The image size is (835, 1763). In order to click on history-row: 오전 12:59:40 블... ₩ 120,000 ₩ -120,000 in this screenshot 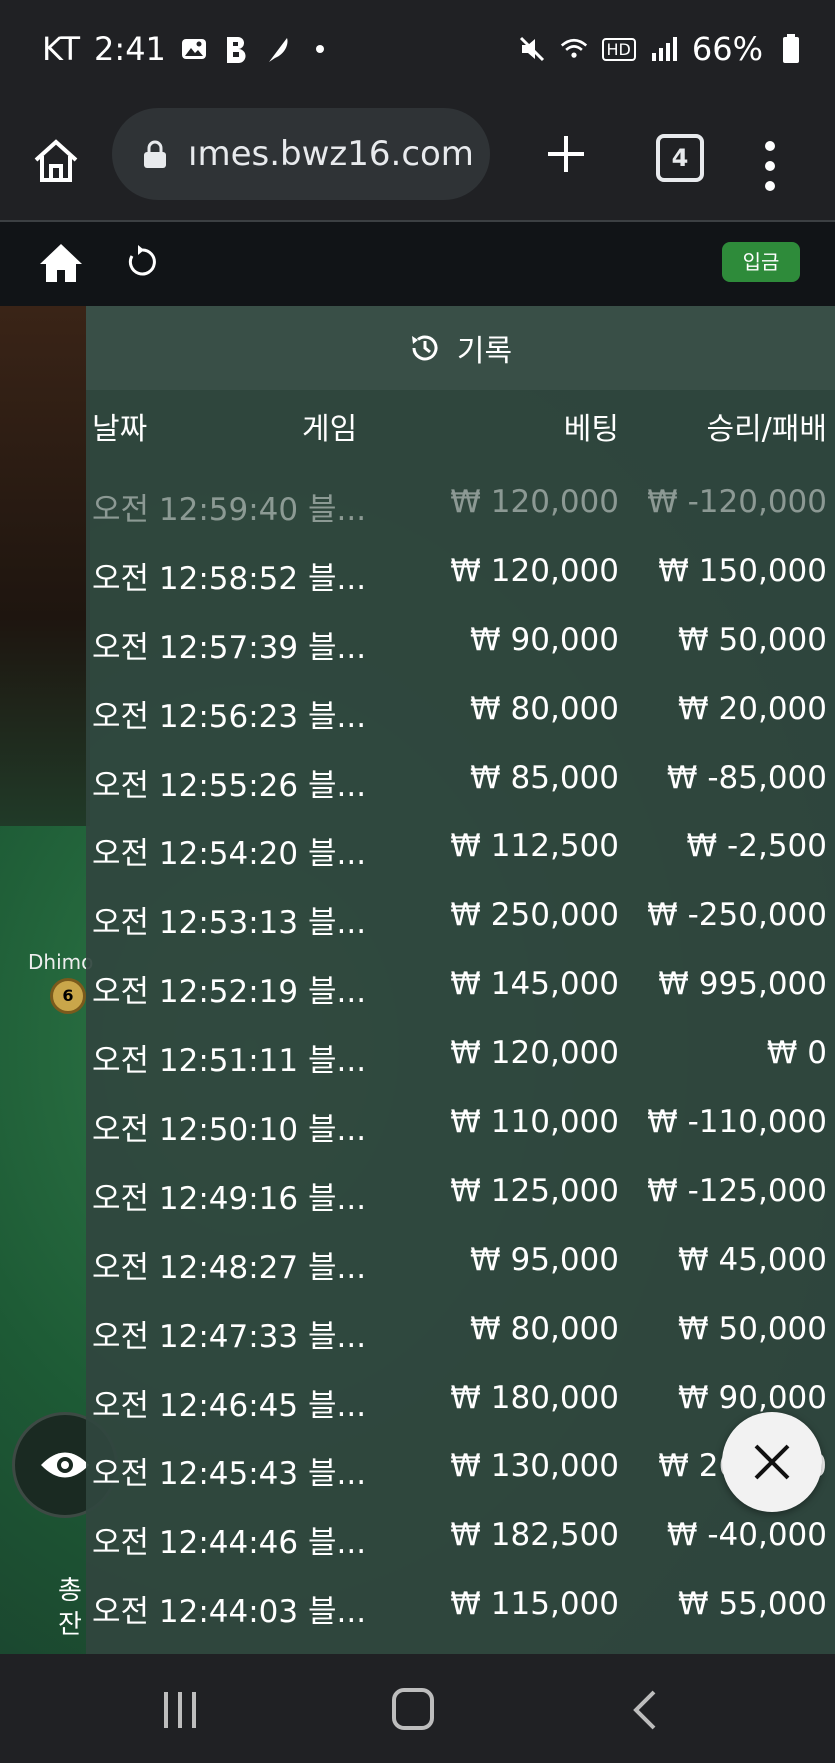, I will do `click(460, 502)`.